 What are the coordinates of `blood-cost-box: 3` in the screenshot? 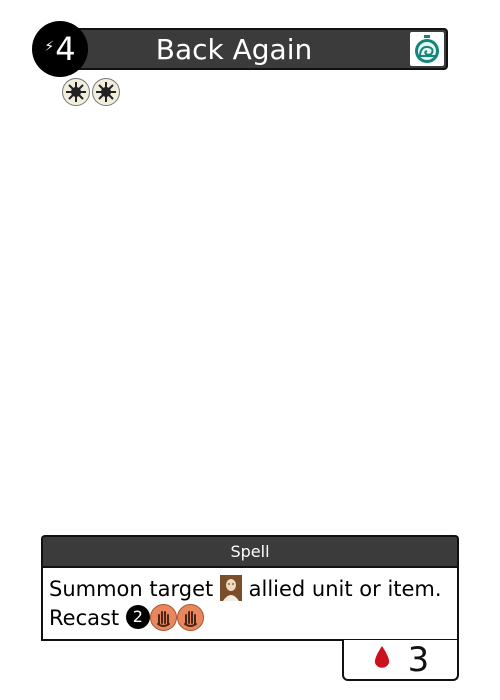 It's located at (400, 660).